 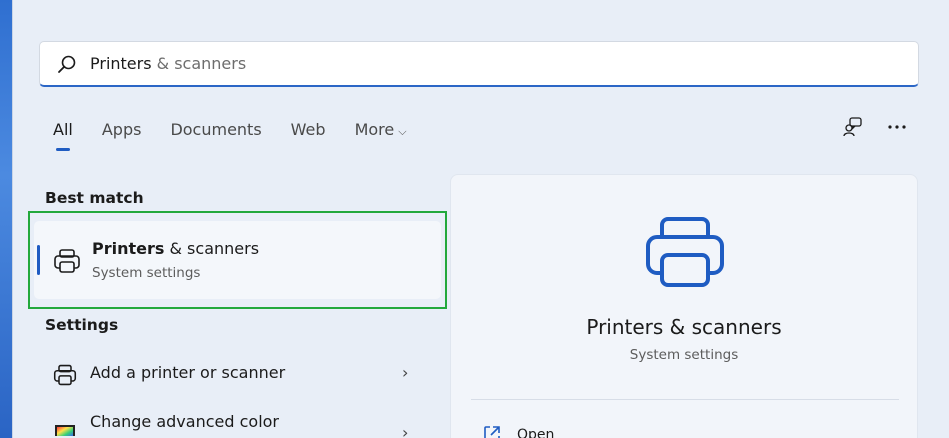 What do you see at coordinates (199, 63) in the screenshot?
I see `search-query-rest: & scanners` at bounding box center [199, 63].